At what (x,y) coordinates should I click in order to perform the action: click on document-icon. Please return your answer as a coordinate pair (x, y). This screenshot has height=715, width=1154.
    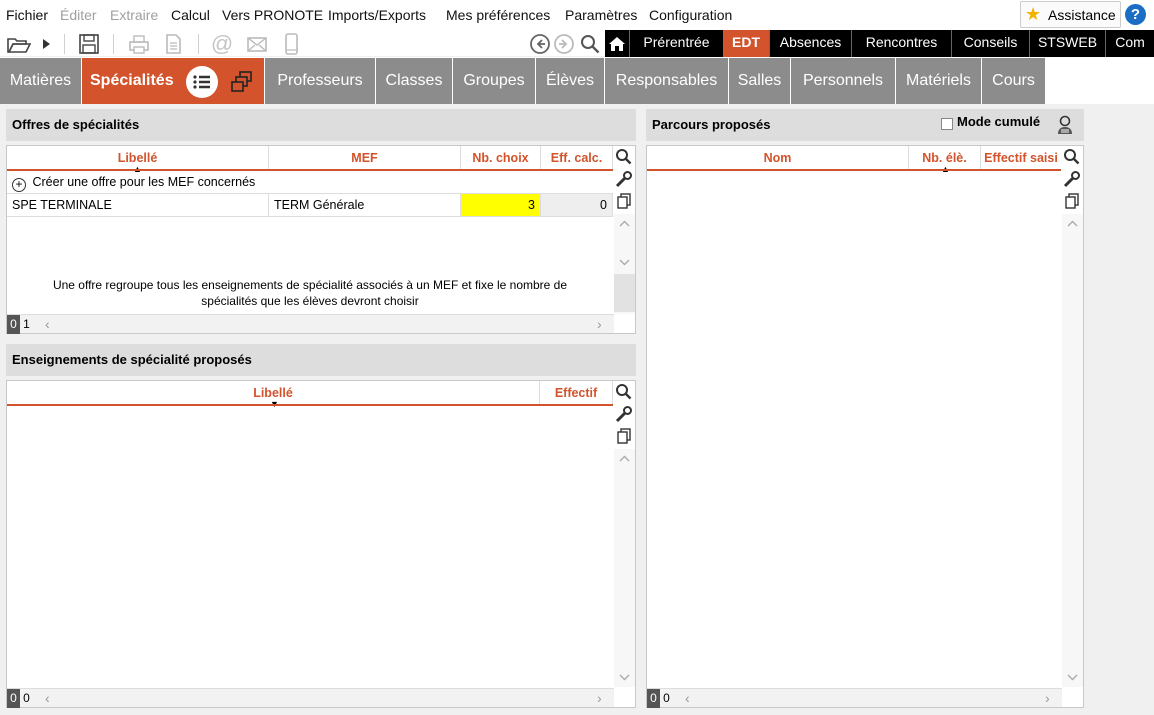
    Looking at the image, I should click on (173, 44).